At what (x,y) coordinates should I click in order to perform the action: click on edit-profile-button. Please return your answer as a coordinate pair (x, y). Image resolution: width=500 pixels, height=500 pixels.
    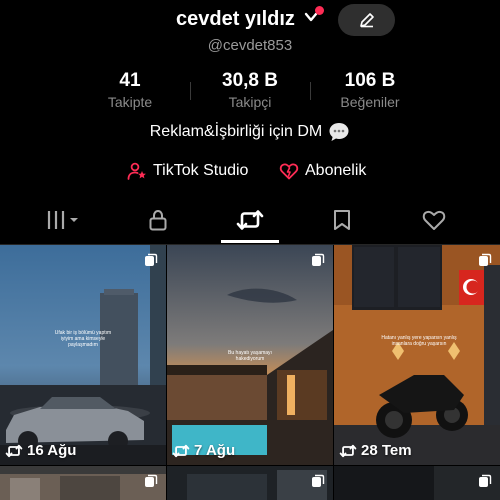
    Looking at the image, I should click on (366, 20).